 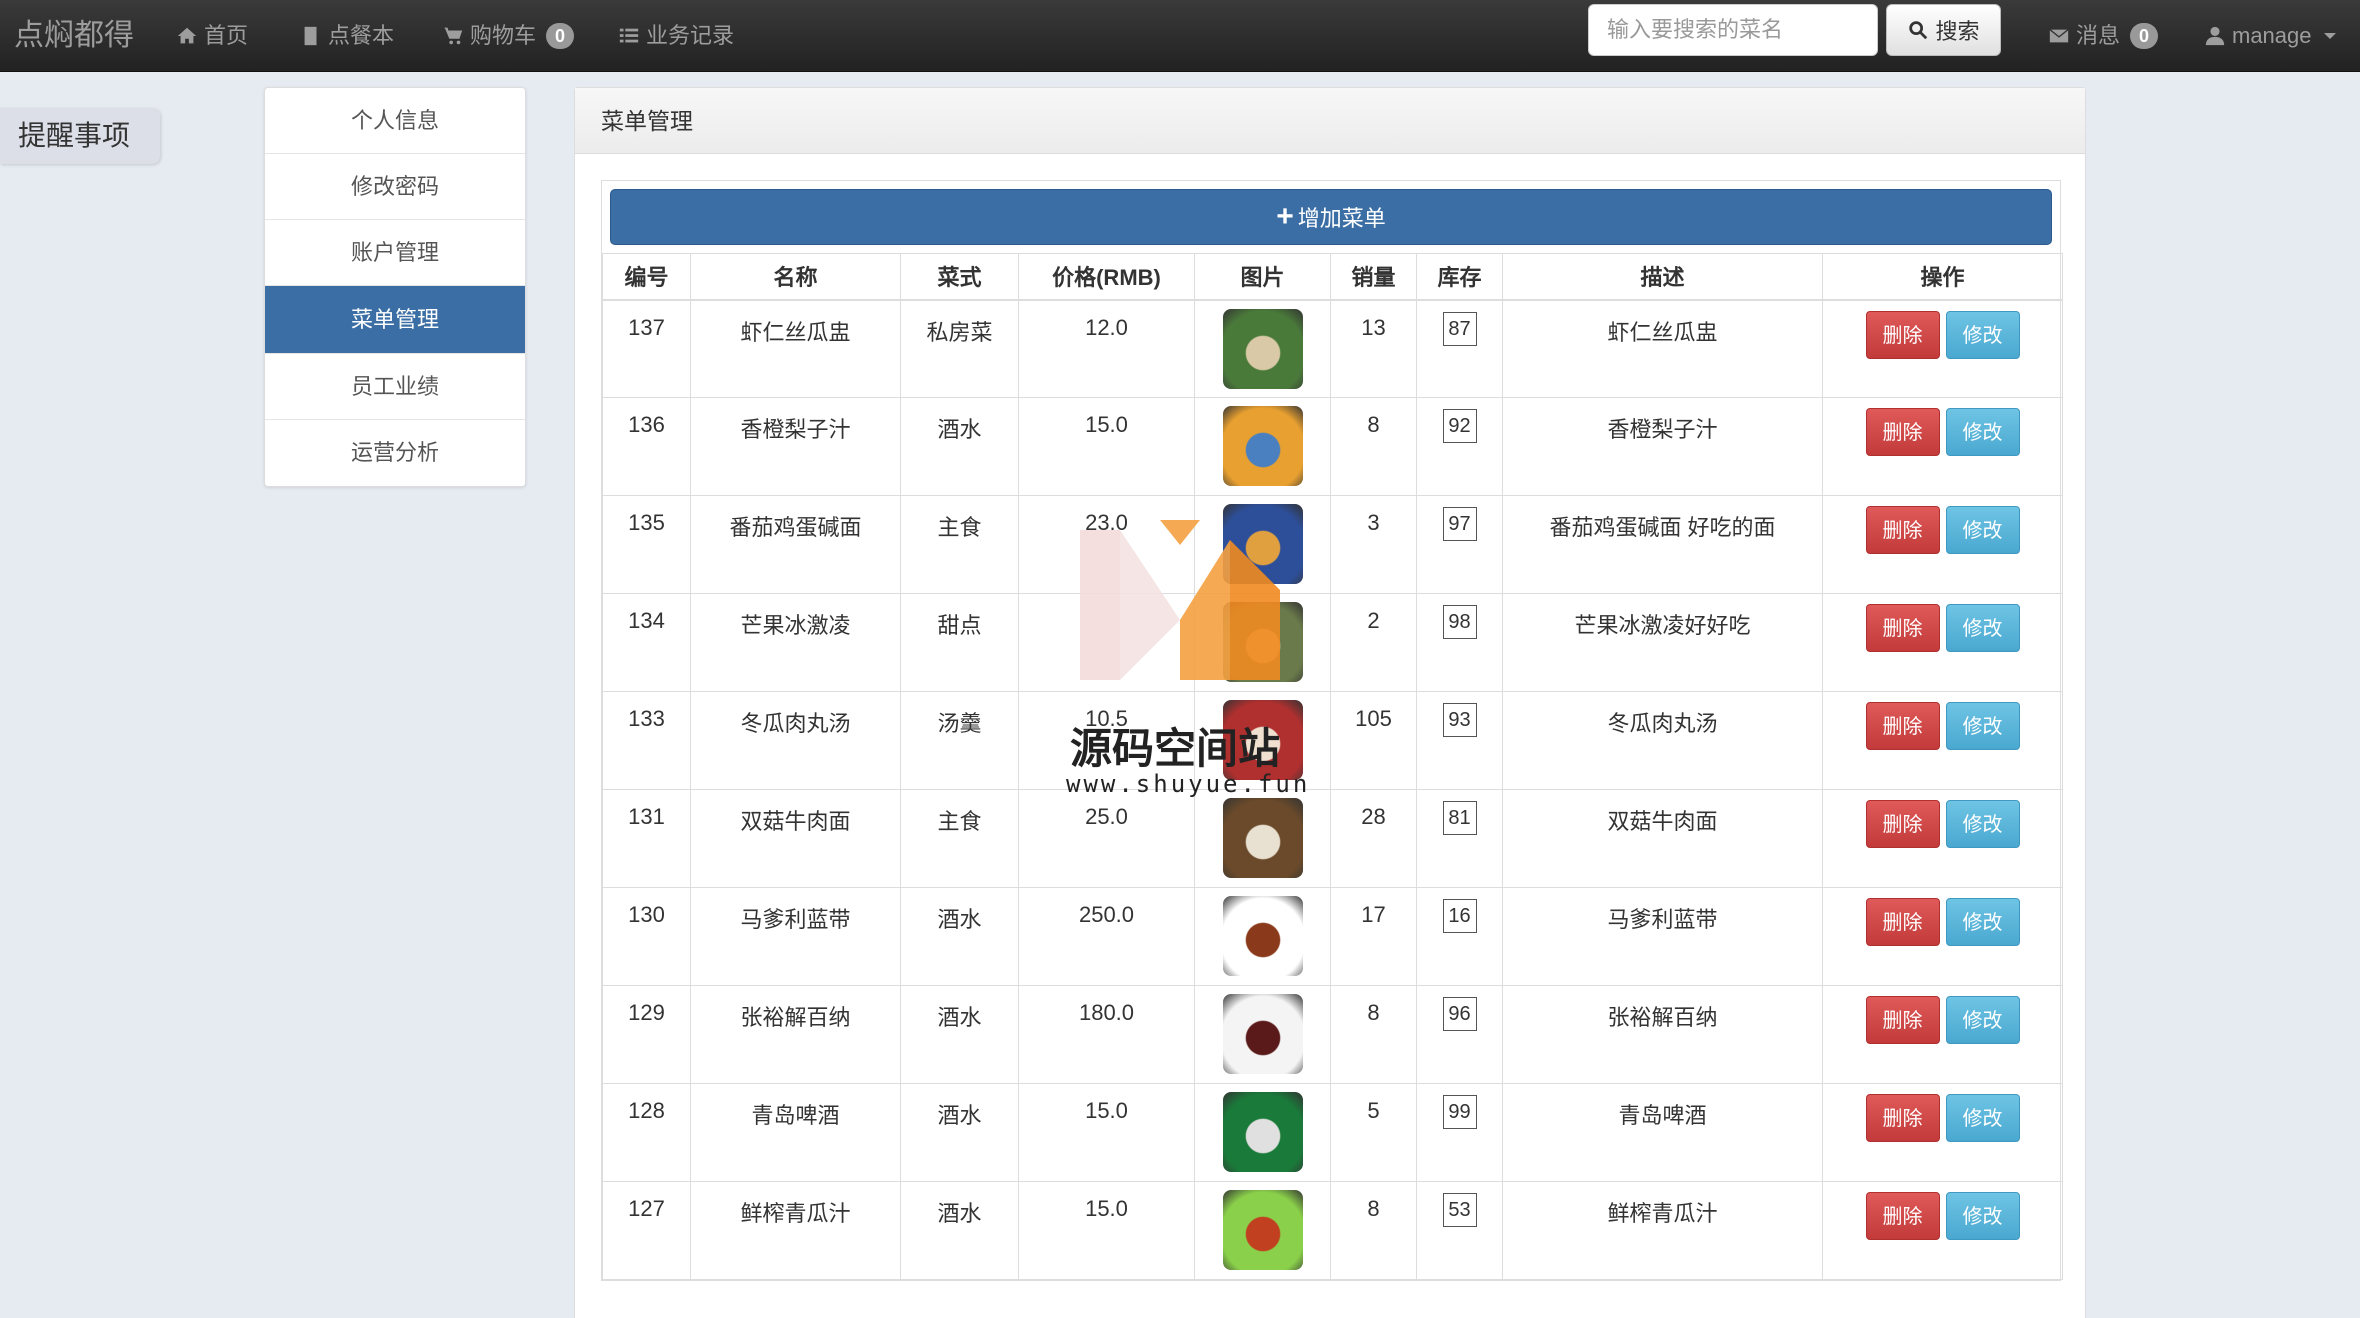 I want to click on sidebar-item-accounts: 账户管理, so click(x=395, y=253).